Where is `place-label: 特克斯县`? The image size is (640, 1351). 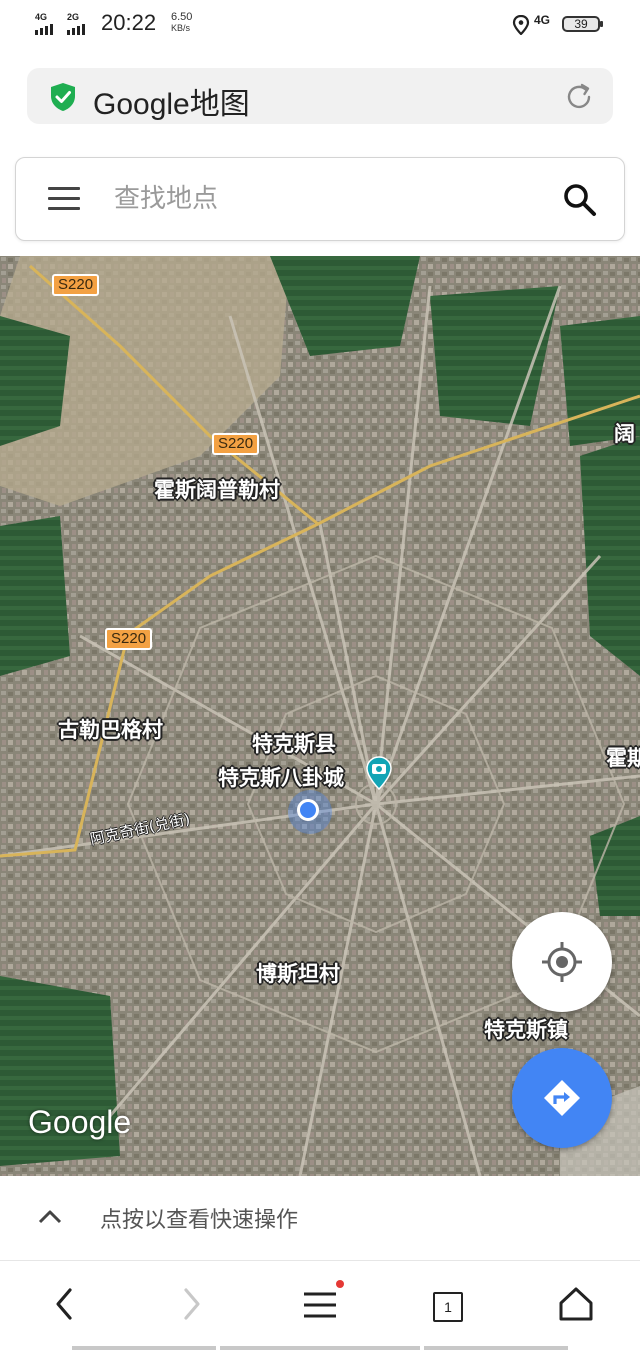 place-label: 特克斯县 is located at coordinates (294, 743).